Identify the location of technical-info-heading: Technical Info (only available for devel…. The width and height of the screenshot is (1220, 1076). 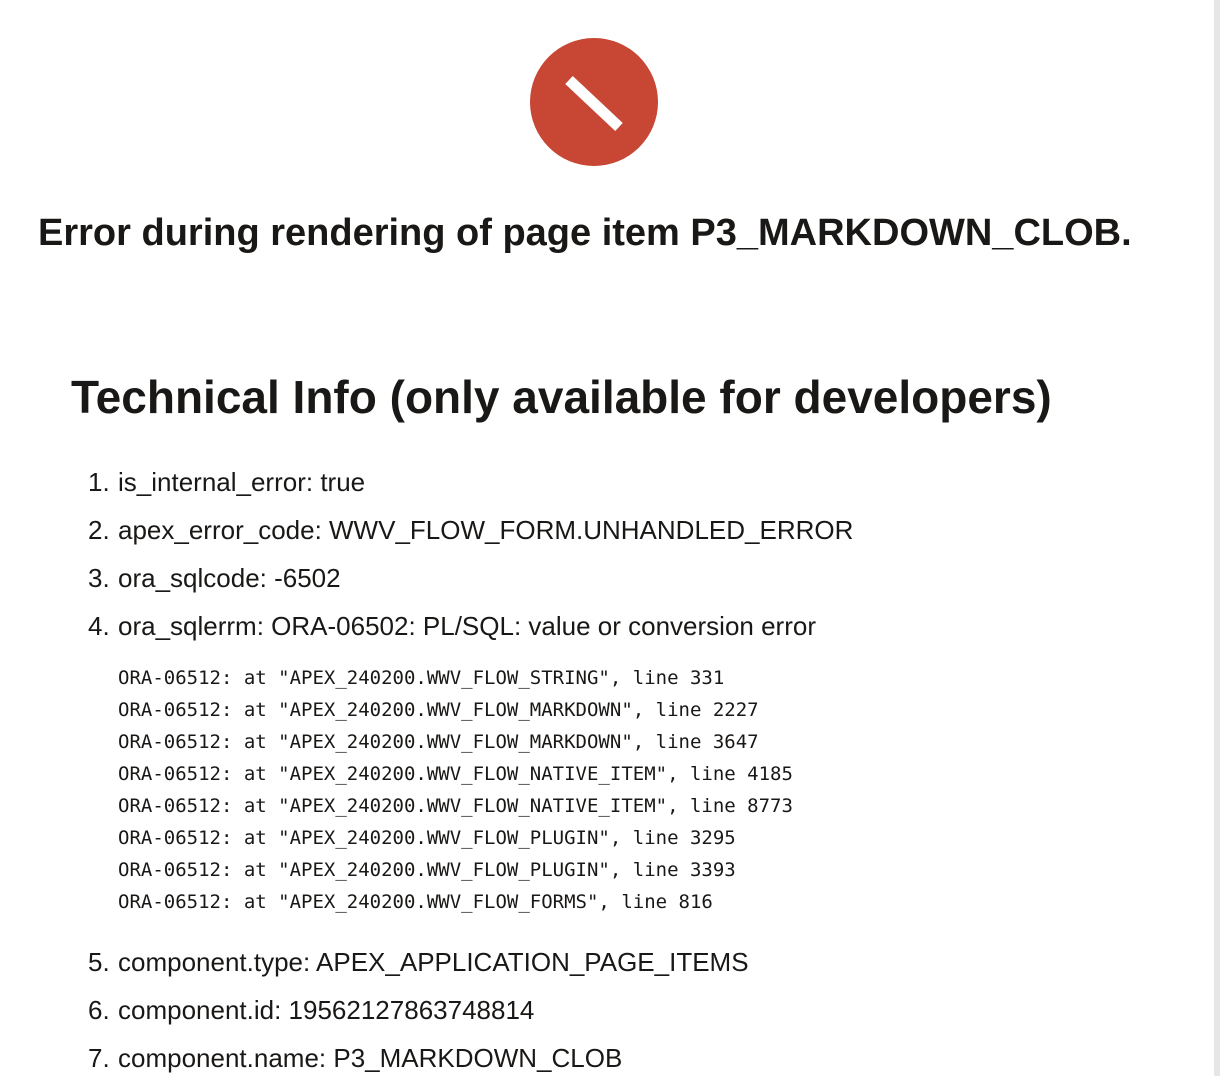
(561, 397).